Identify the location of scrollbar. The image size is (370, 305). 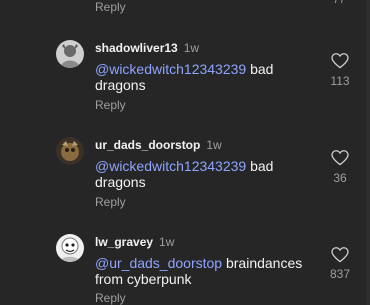
(368, 152).